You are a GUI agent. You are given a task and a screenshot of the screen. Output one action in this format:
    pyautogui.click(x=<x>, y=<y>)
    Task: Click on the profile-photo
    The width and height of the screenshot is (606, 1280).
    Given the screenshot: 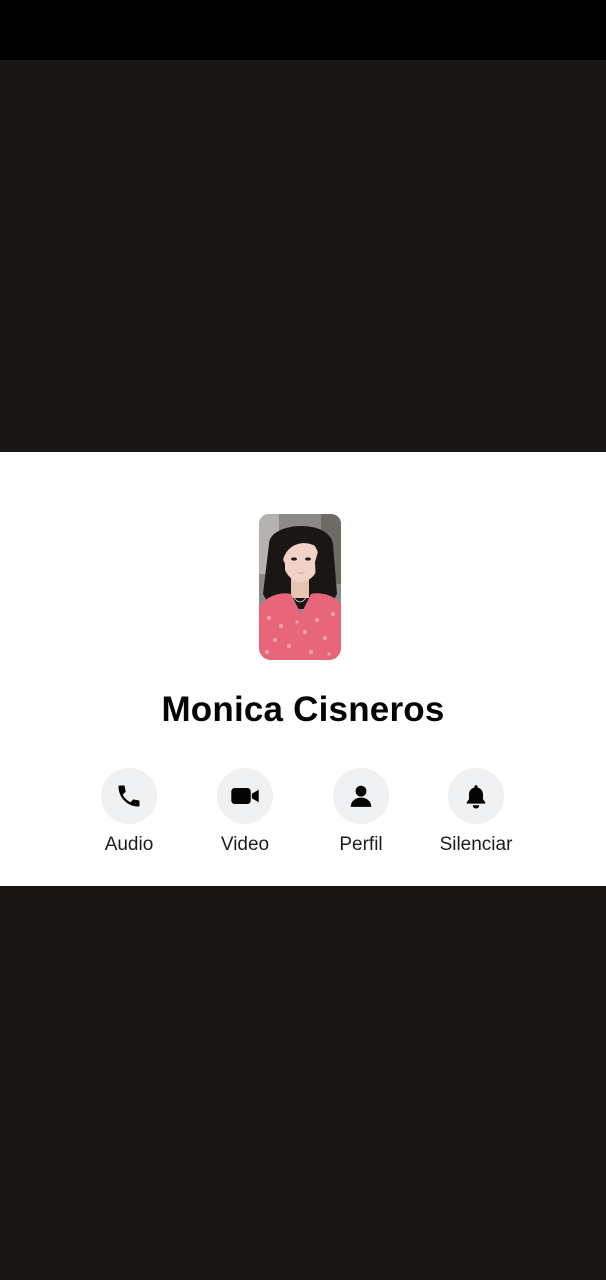 What is the action you would take?
    pyautogui.click(x=300, y=587)
    